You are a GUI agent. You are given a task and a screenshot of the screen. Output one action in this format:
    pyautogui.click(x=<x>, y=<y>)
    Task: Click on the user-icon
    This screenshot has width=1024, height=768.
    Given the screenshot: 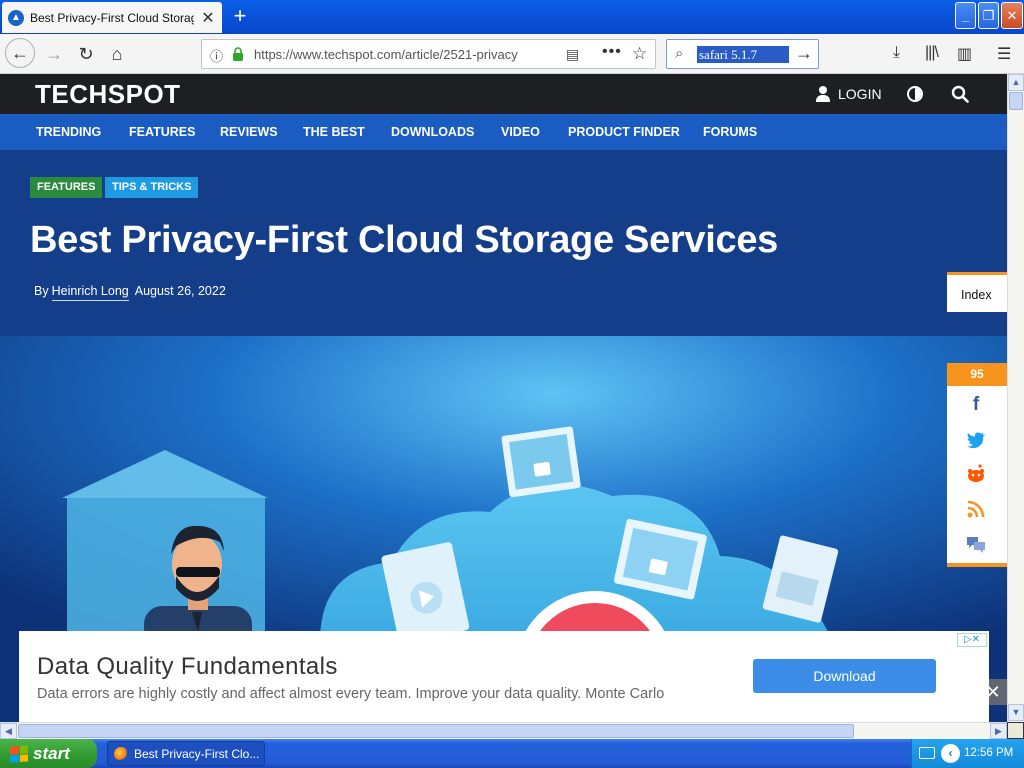 What is the action you would take?
    pyautogui.click(x=823, y=94)
    